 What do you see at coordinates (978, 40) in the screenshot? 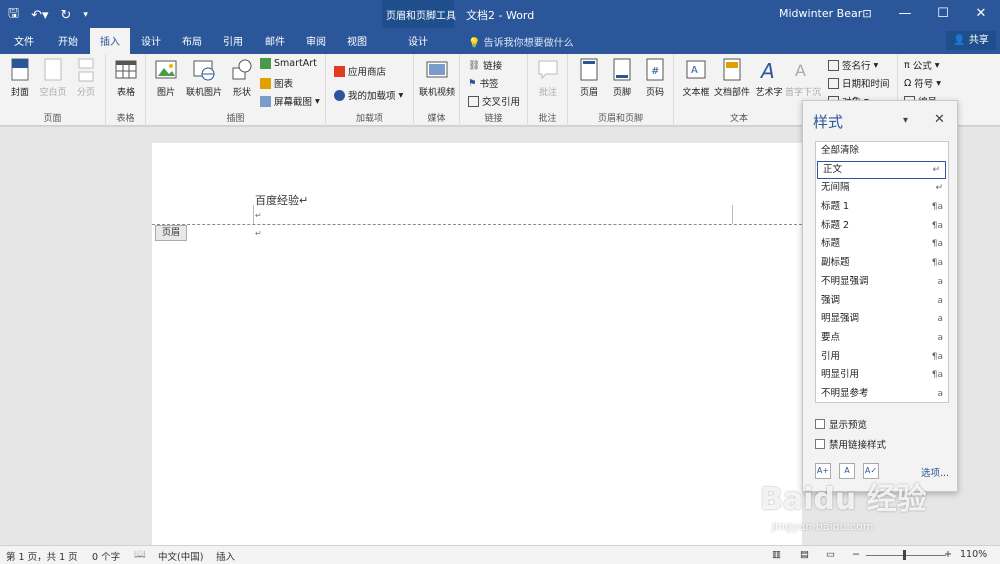
I see `share-label: 共享` at bounding box center [978, 40].